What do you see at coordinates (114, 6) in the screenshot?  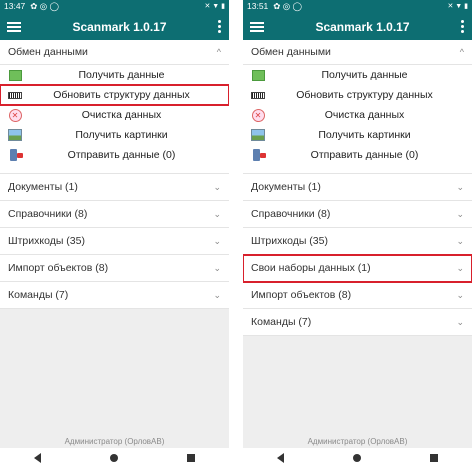 I see `status-bar: 13:47 ✿ ◎ ◯ ✕ ▼ ▮` at bounding box center [114, 6].